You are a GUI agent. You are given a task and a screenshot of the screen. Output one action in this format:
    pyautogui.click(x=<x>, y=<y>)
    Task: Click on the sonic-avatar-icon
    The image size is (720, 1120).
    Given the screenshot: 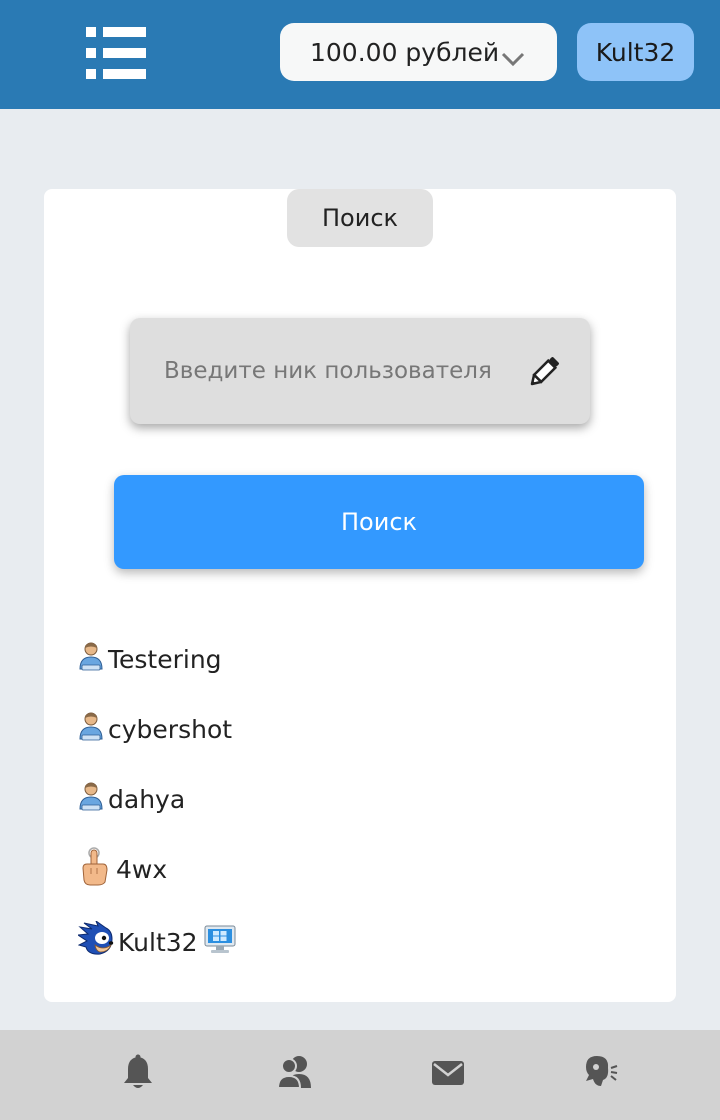 What is the action you would take?
    pyautogui.click(x=96, y=941)
    